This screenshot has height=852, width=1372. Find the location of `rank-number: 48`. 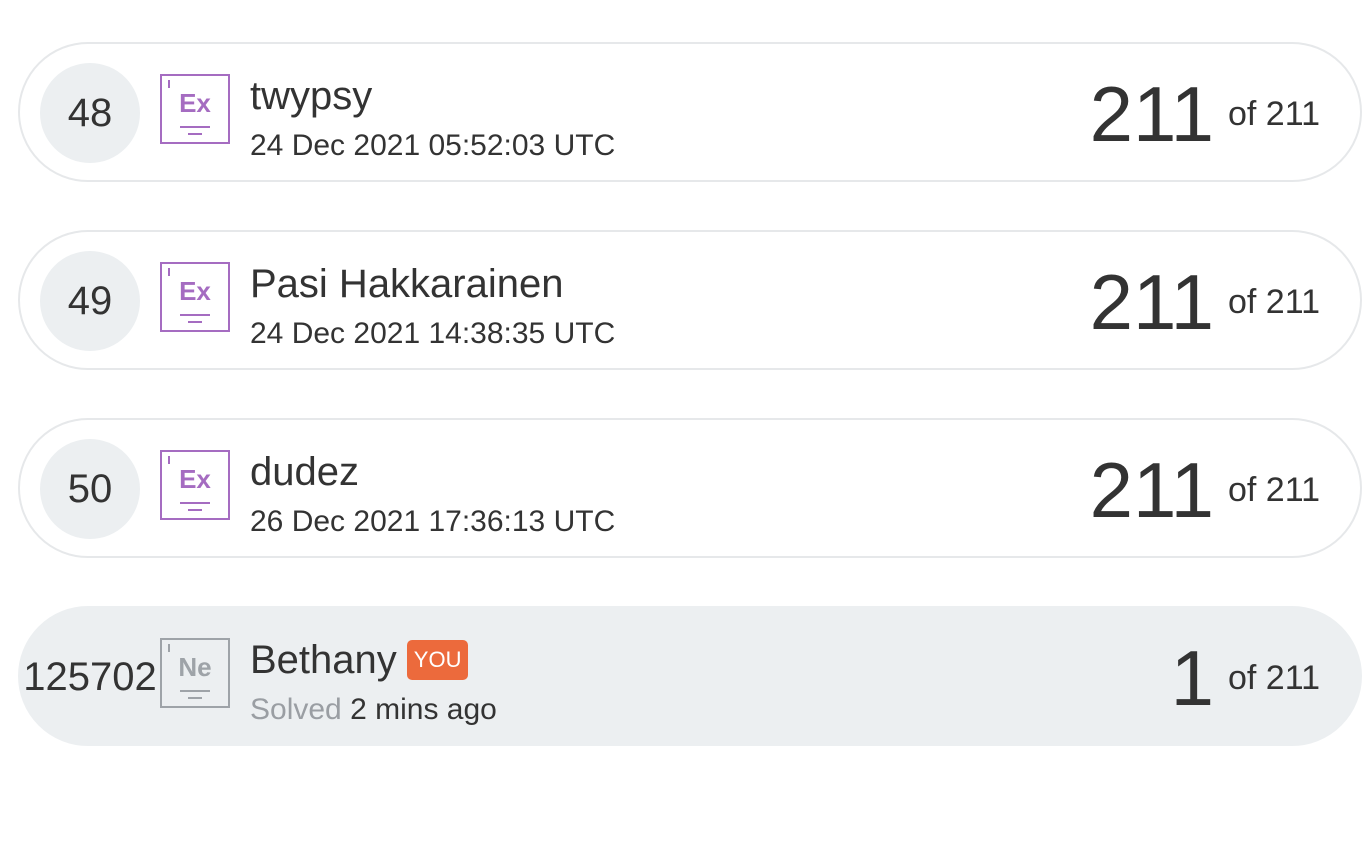

rank-number: 48 is located at coordinates (90, 113).